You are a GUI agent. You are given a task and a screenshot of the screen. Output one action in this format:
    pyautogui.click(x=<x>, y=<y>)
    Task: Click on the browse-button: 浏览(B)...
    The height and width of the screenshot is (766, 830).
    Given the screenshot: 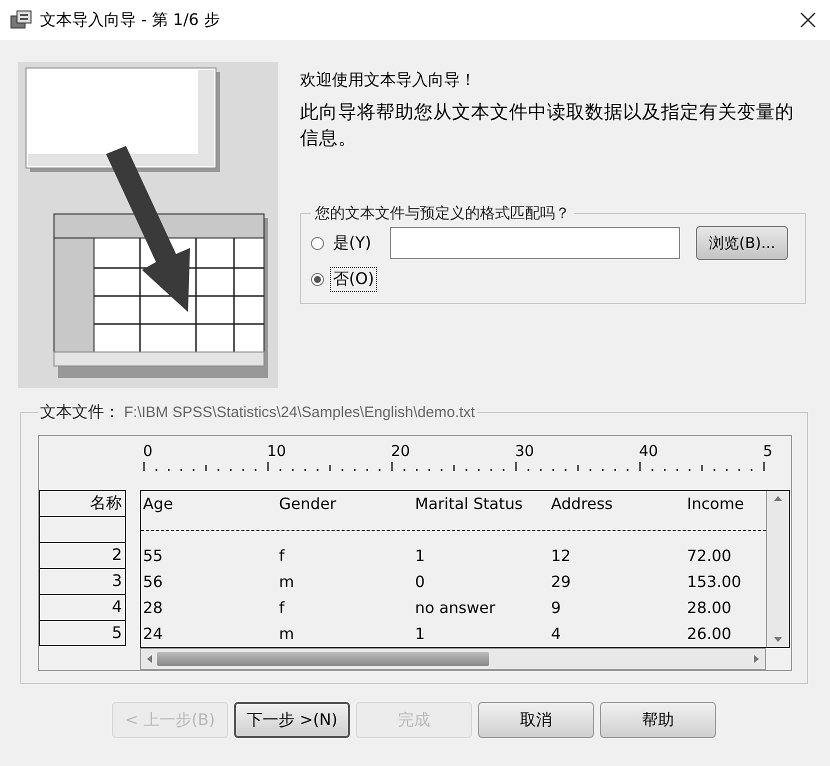 What is the action you would take?
    pyautogui.click(x=742, y=243)
    